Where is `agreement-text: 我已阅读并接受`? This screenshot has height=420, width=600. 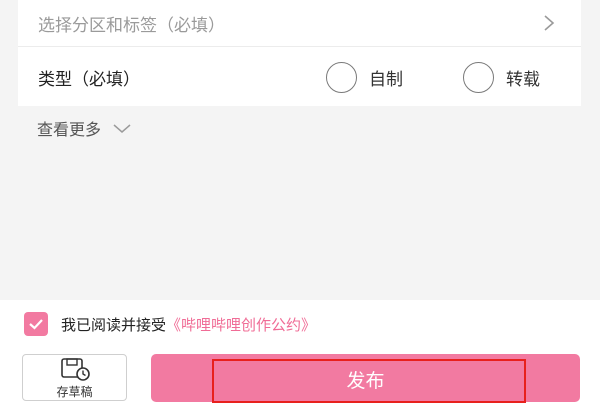
agreement-text: 我已阅读并接受 is located at coordinates (114, 324).